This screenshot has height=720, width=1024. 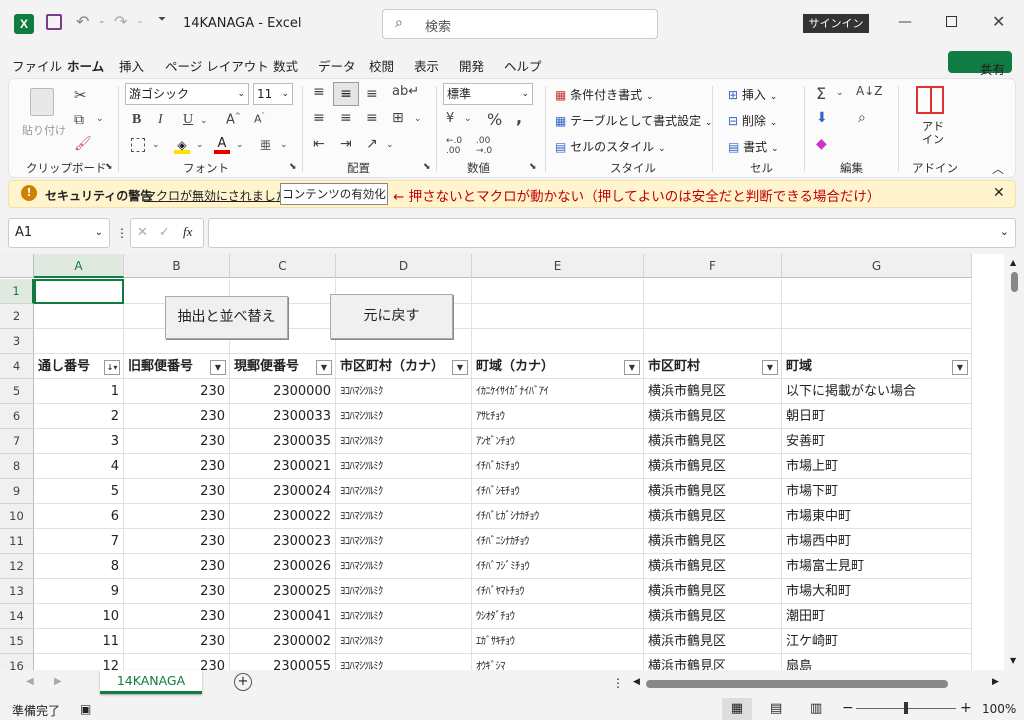 What do you see at coordinates (398, 118) in the screenshot?
I see `merge-center-icon: ⊞` at bounding box center [398, 118].